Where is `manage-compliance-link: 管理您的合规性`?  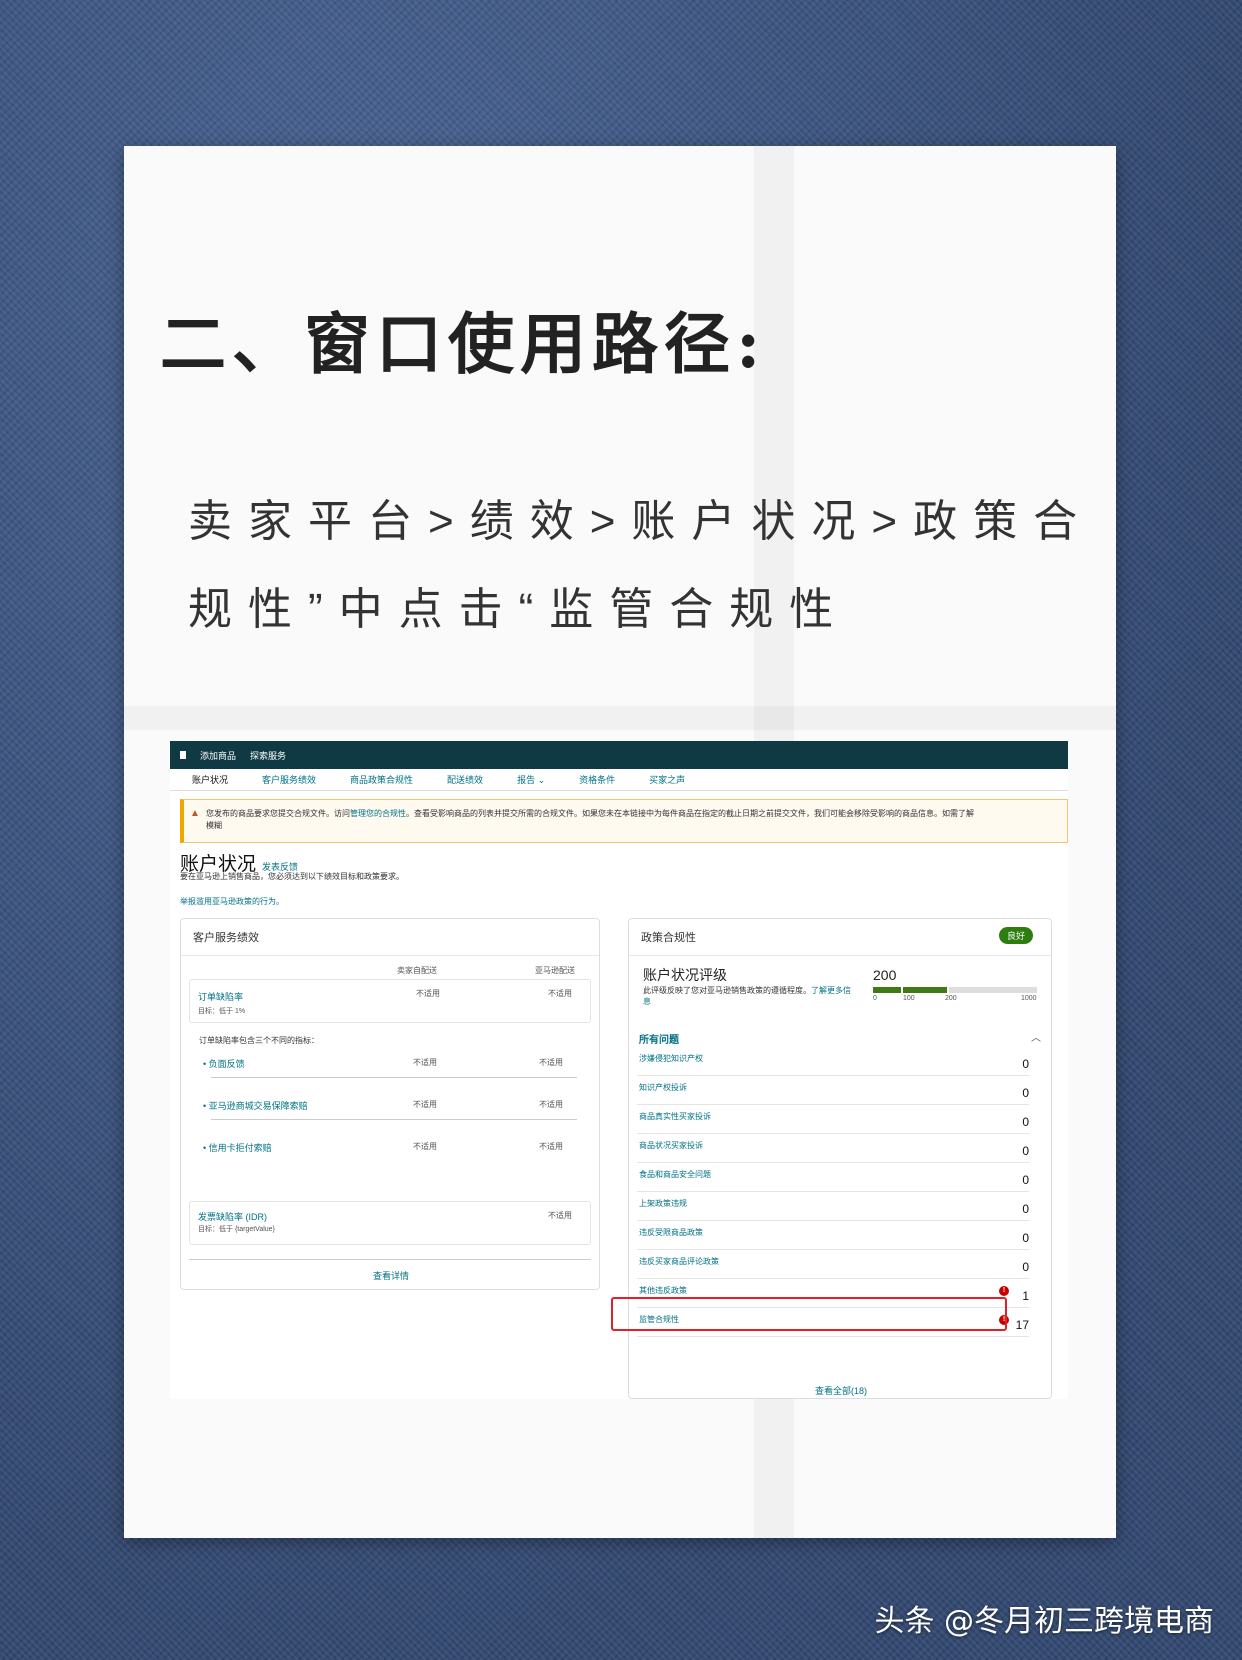 manage-compliance-link: 管理您的合规性 is located at coordinates (378, 813).